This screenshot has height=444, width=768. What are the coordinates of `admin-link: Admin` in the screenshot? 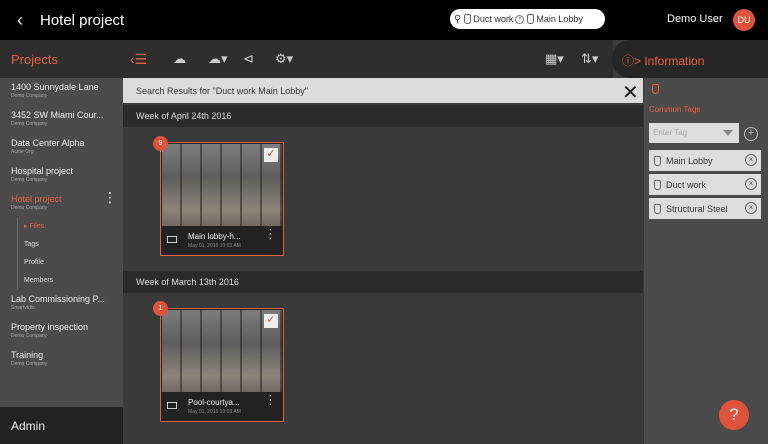 It's located at (61, 425).